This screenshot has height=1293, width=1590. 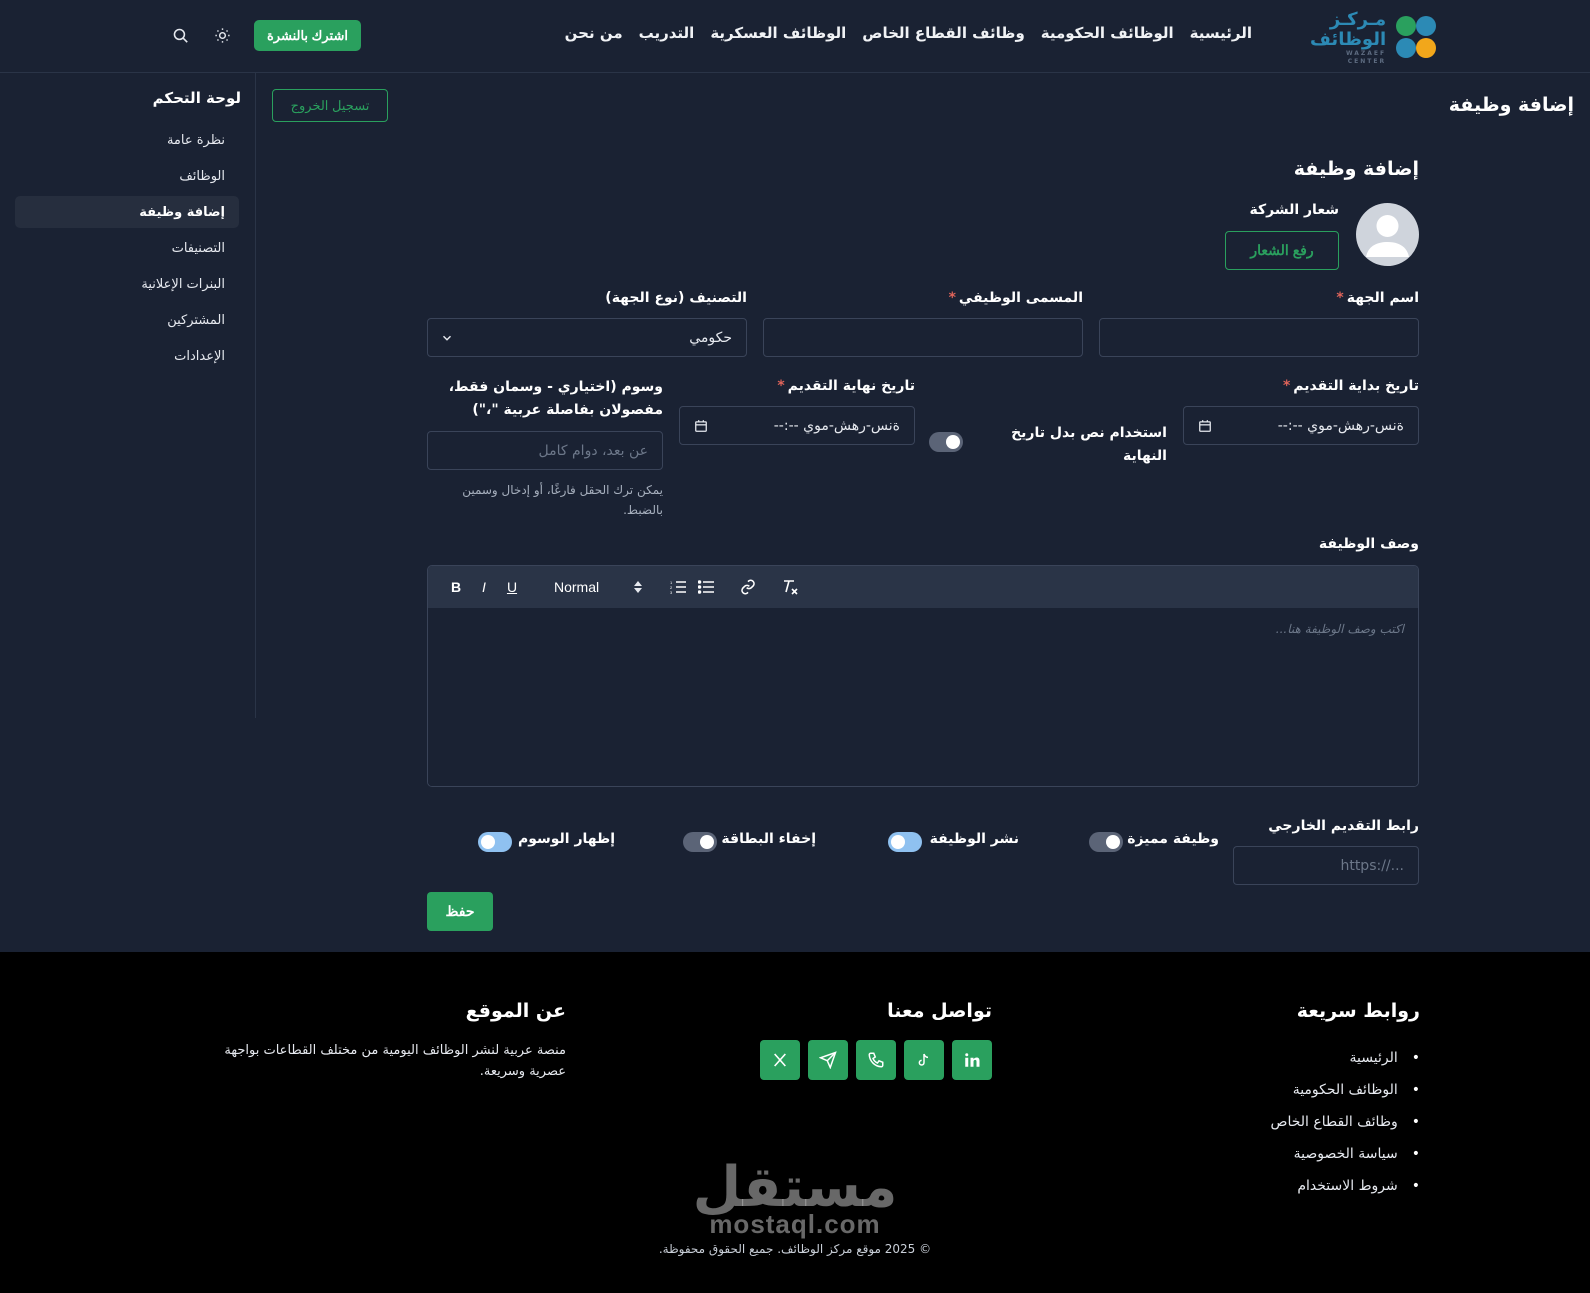 I want to click on footer-link-home: الرئيسية, so click(x=1345, y=1058).